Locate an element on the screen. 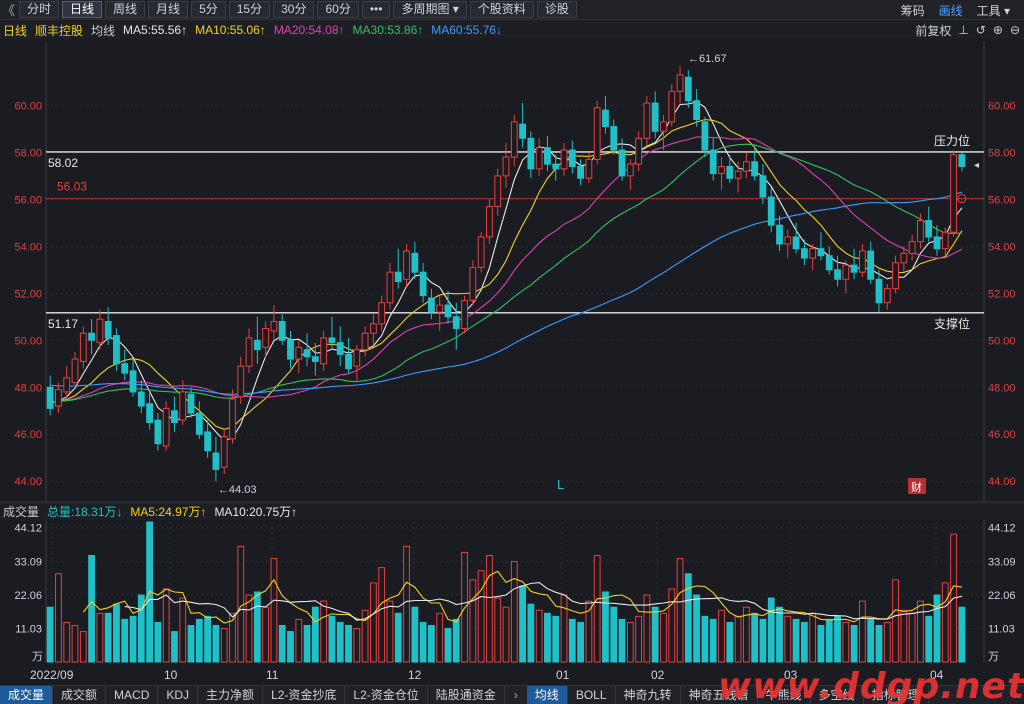  news-marker: 财 is located at coordinates (916, 487).